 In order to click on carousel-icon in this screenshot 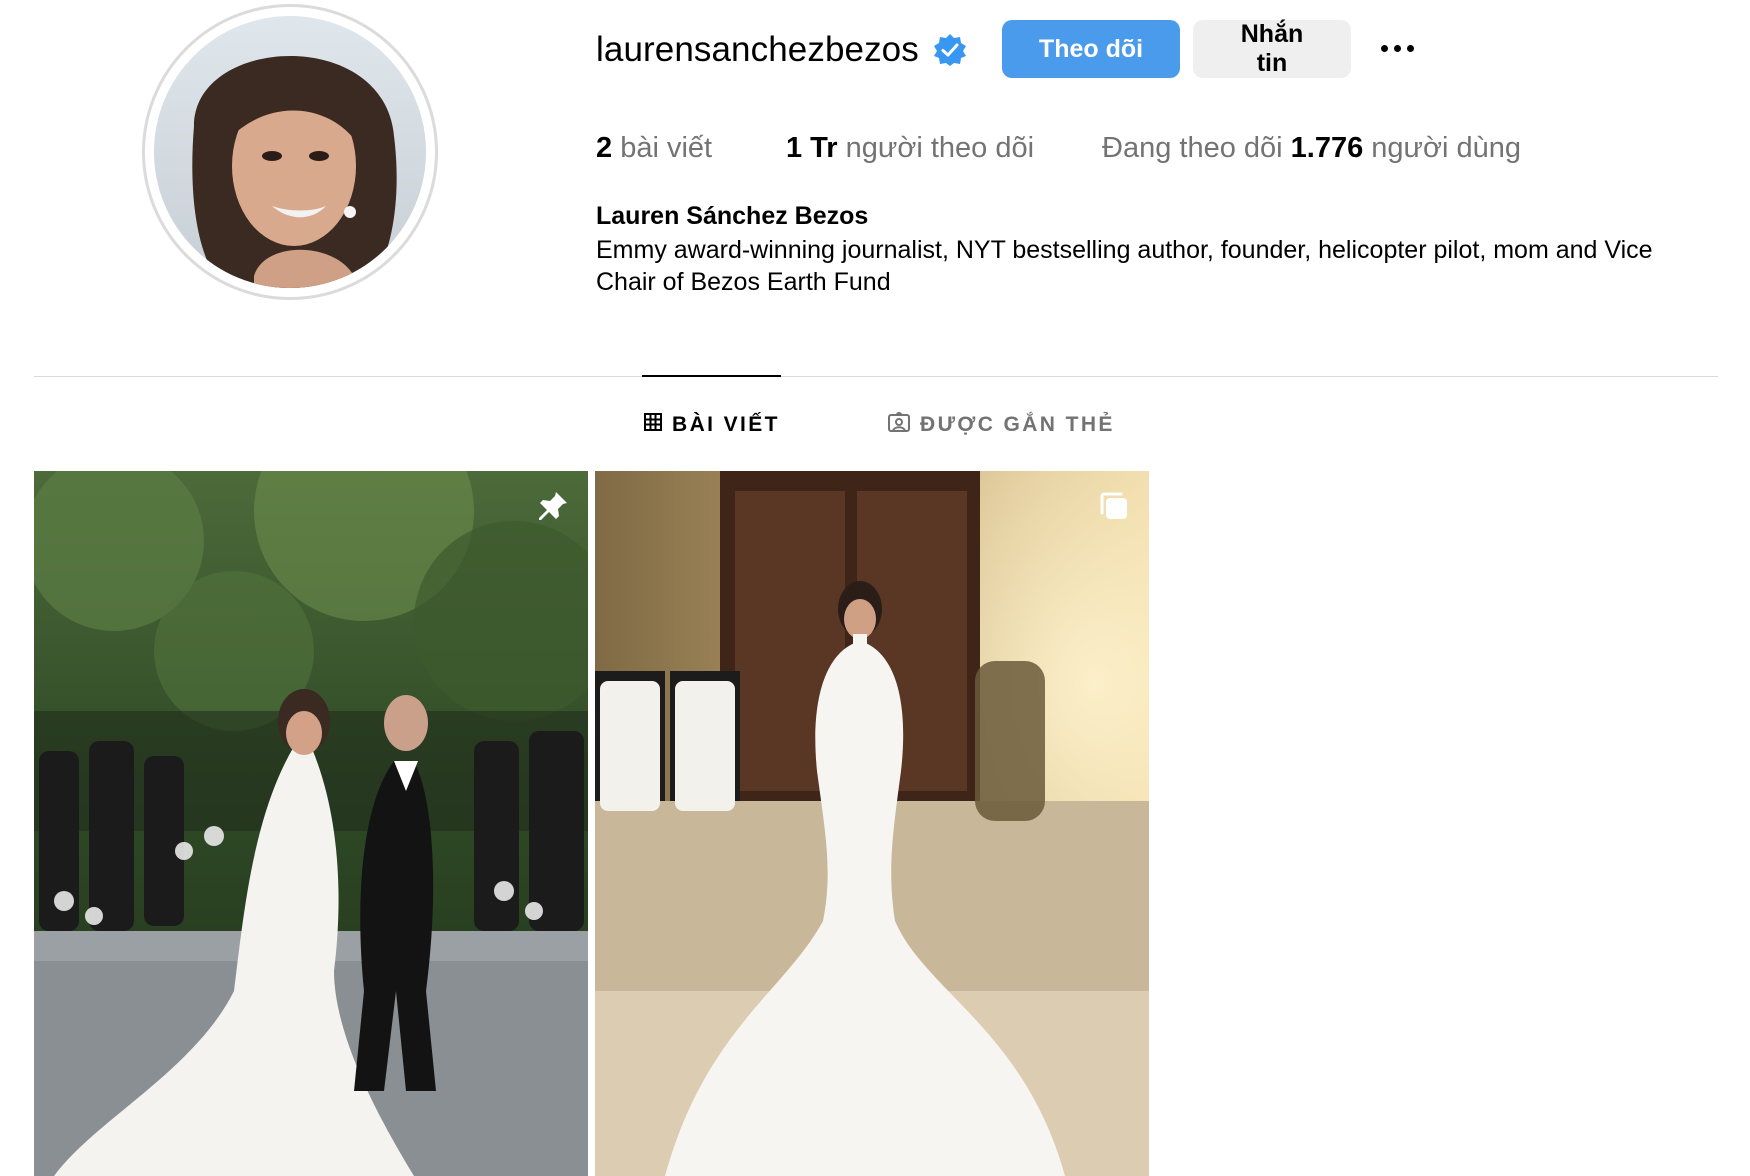, I will do `click(1114, 506)`.